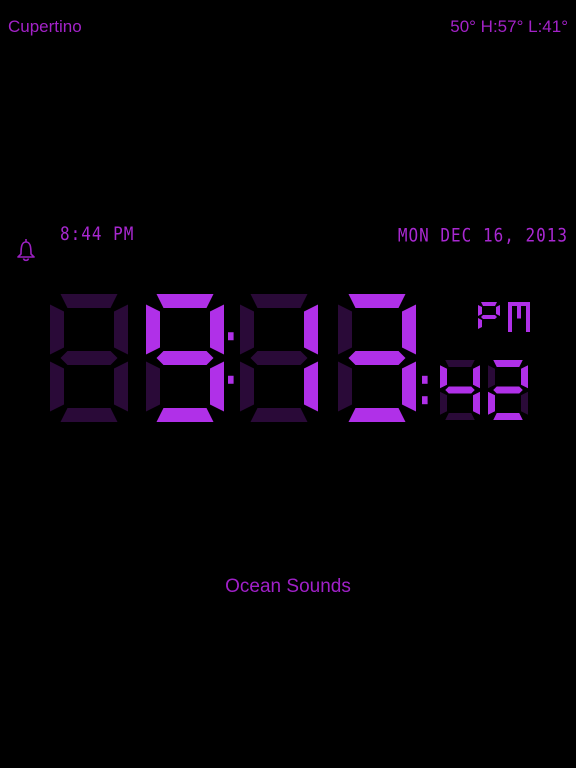 Image resolution: width=576 pixels, height=768 pixels. What do you see at coordinates (121, 386) in the screenshot?
I see `clock-digit-1-segment-c` at bounding box center [121, 386].